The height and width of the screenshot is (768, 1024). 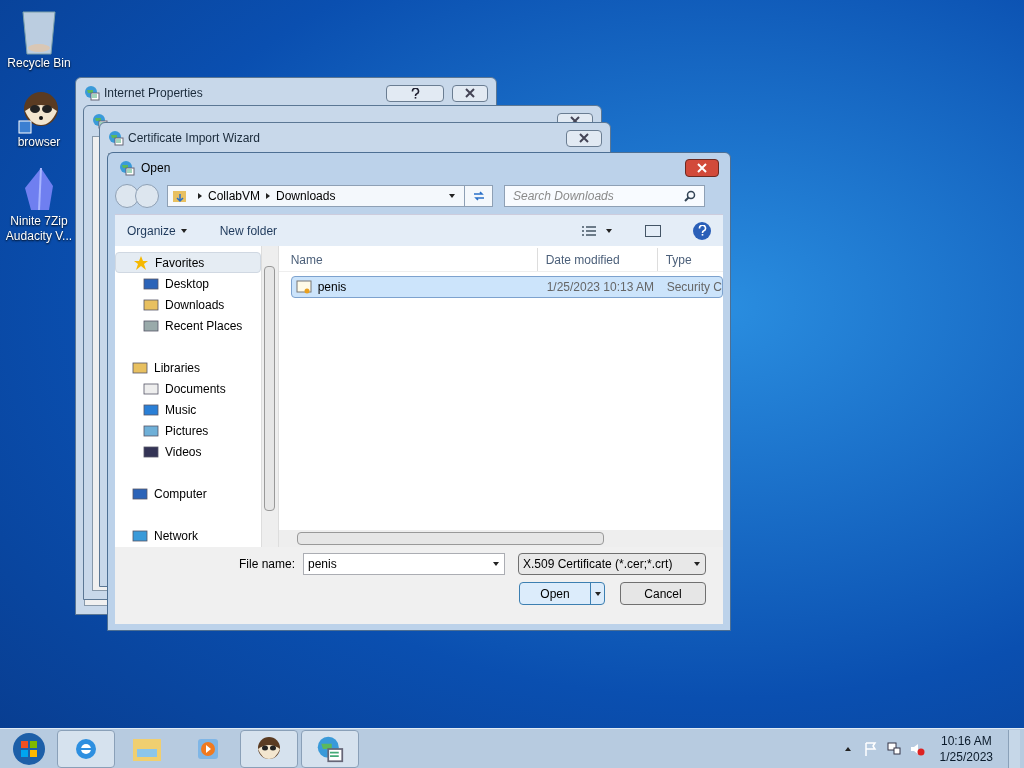 I want to click on navigation-item: Videos, so click(x=188, y=451).